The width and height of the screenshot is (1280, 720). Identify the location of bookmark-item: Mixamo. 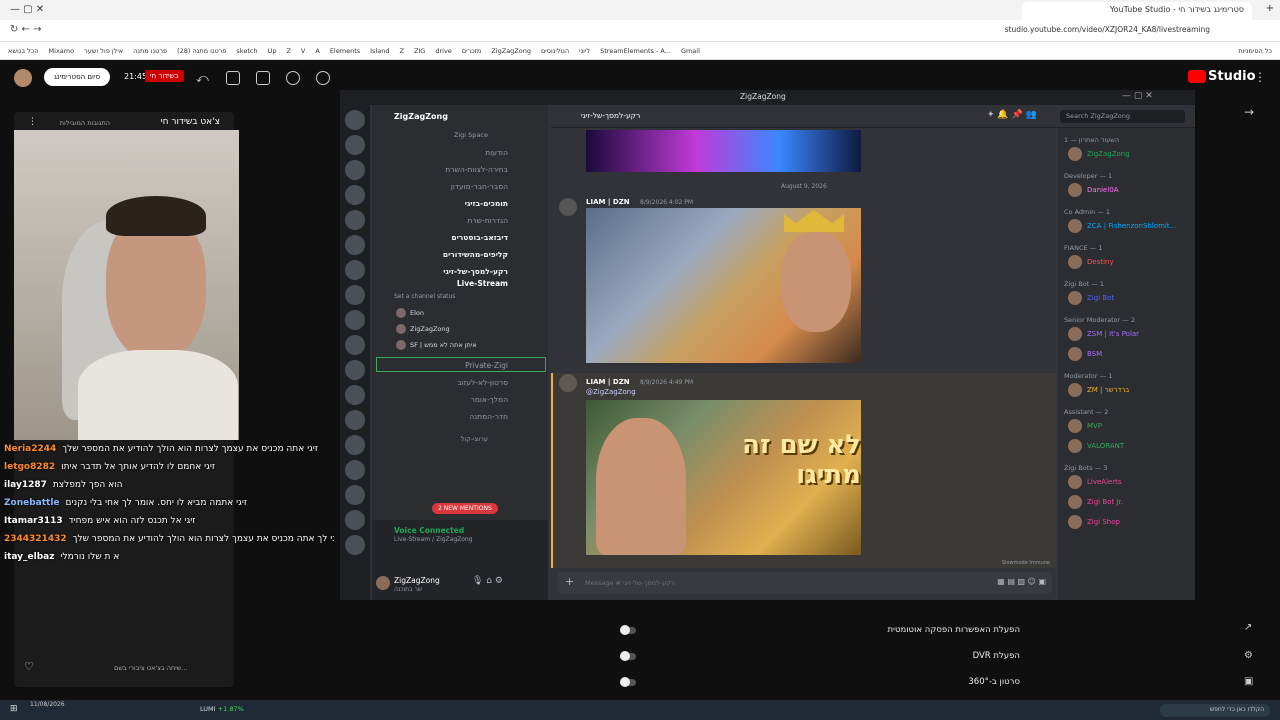
(62, 51).